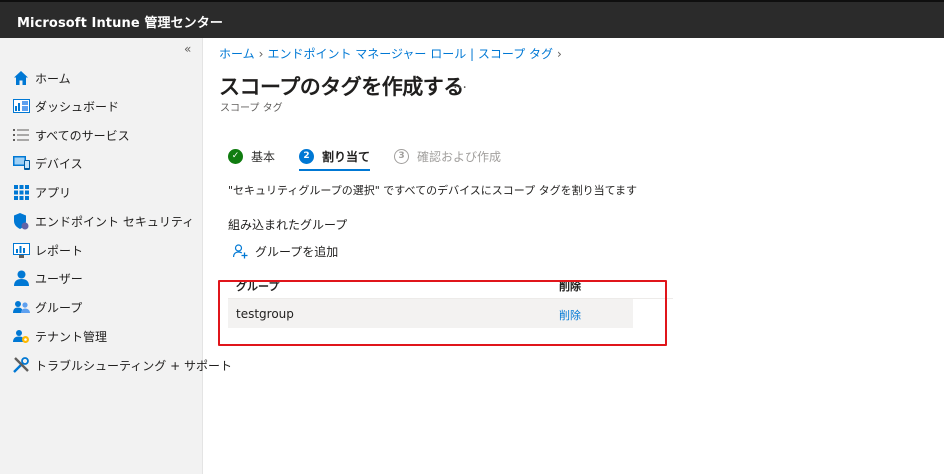 This screenshot has width=944, height=474. What do you see at coordinates (77, 106) in the screenshot?
I see `sidebar-item-label: ダッシュボード` at bounding box center [77, 106].